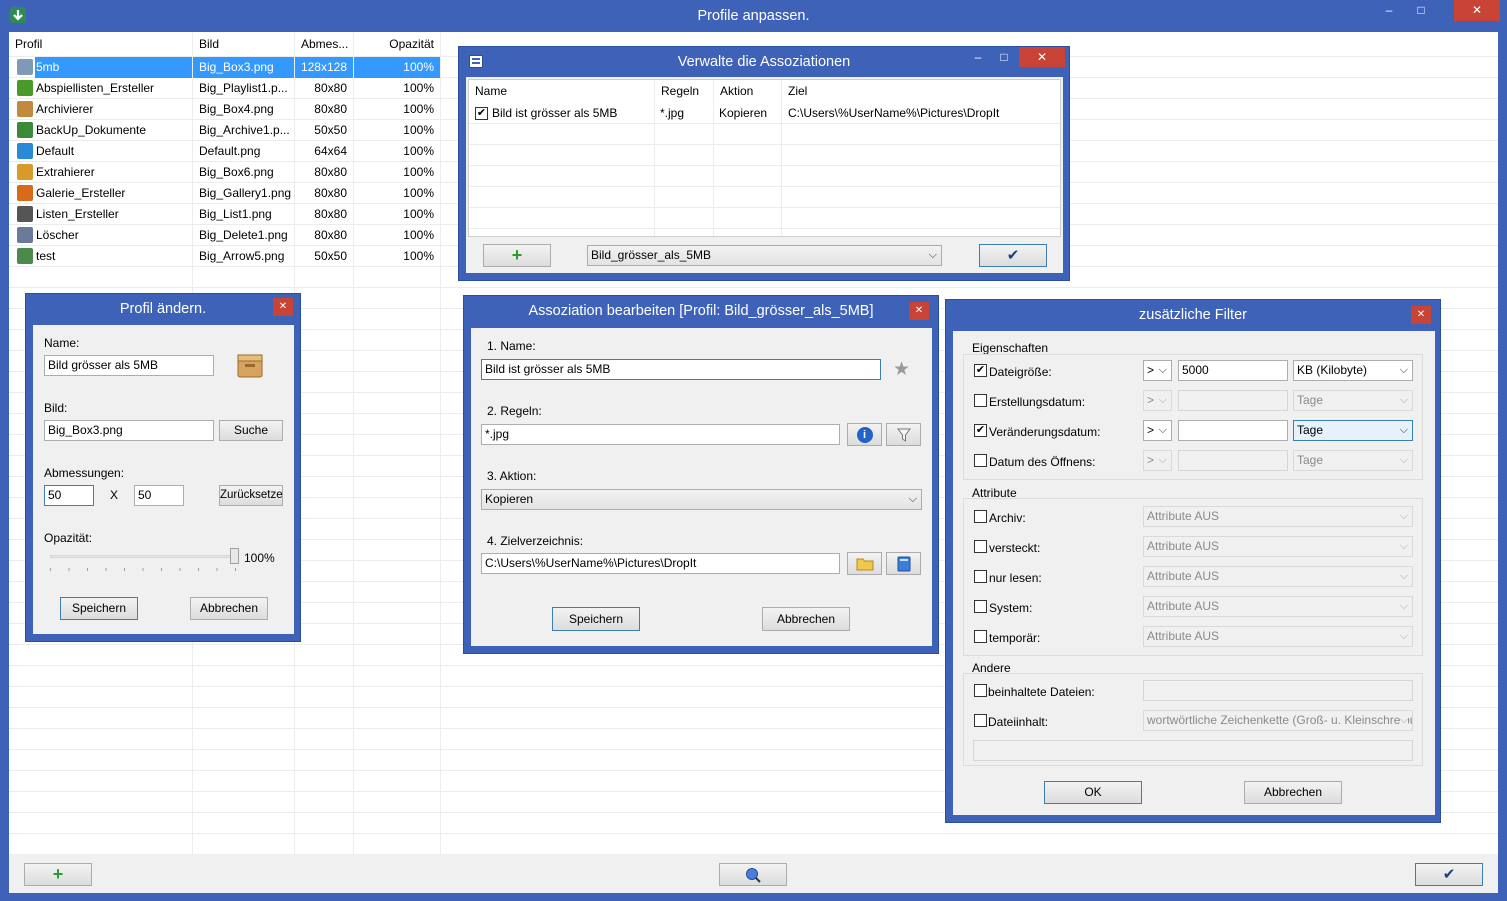  Describe the element at coordinates (69, 495) in the screenshot. I see `width-input: 50` at that location.